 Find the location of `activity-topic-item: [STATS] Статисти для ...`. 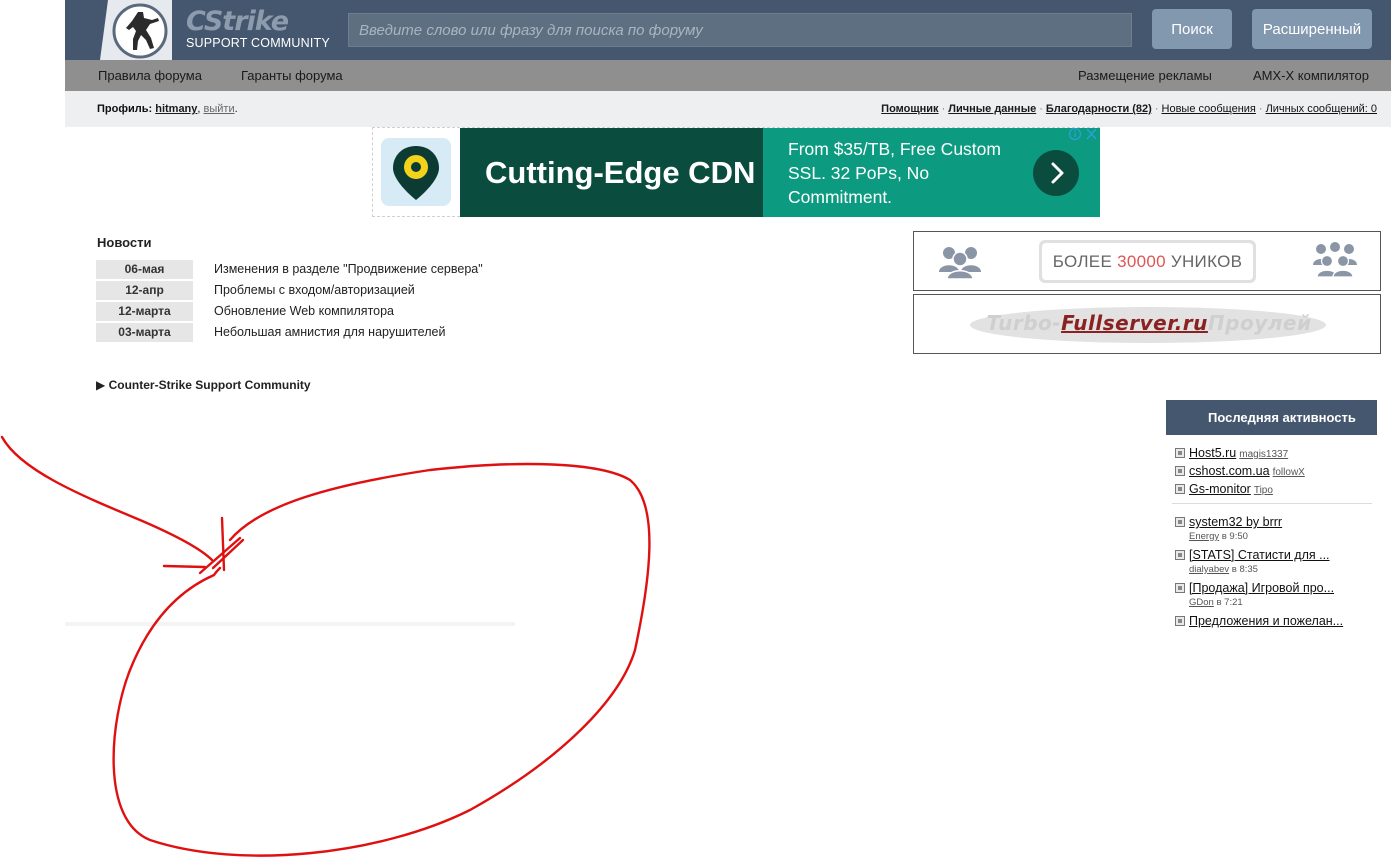

activity-topic-item: [STATS] Статисти для ... is located at coordinates (1252, 555).